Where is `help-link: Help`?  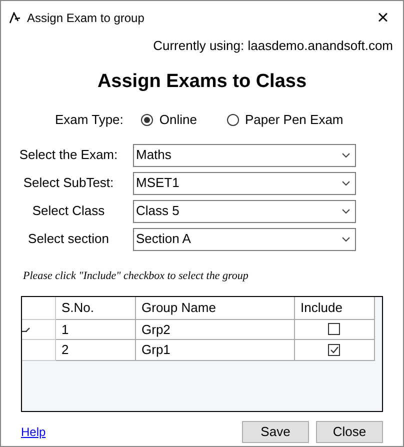
help-link: Help is located at coordinates (33, 432).